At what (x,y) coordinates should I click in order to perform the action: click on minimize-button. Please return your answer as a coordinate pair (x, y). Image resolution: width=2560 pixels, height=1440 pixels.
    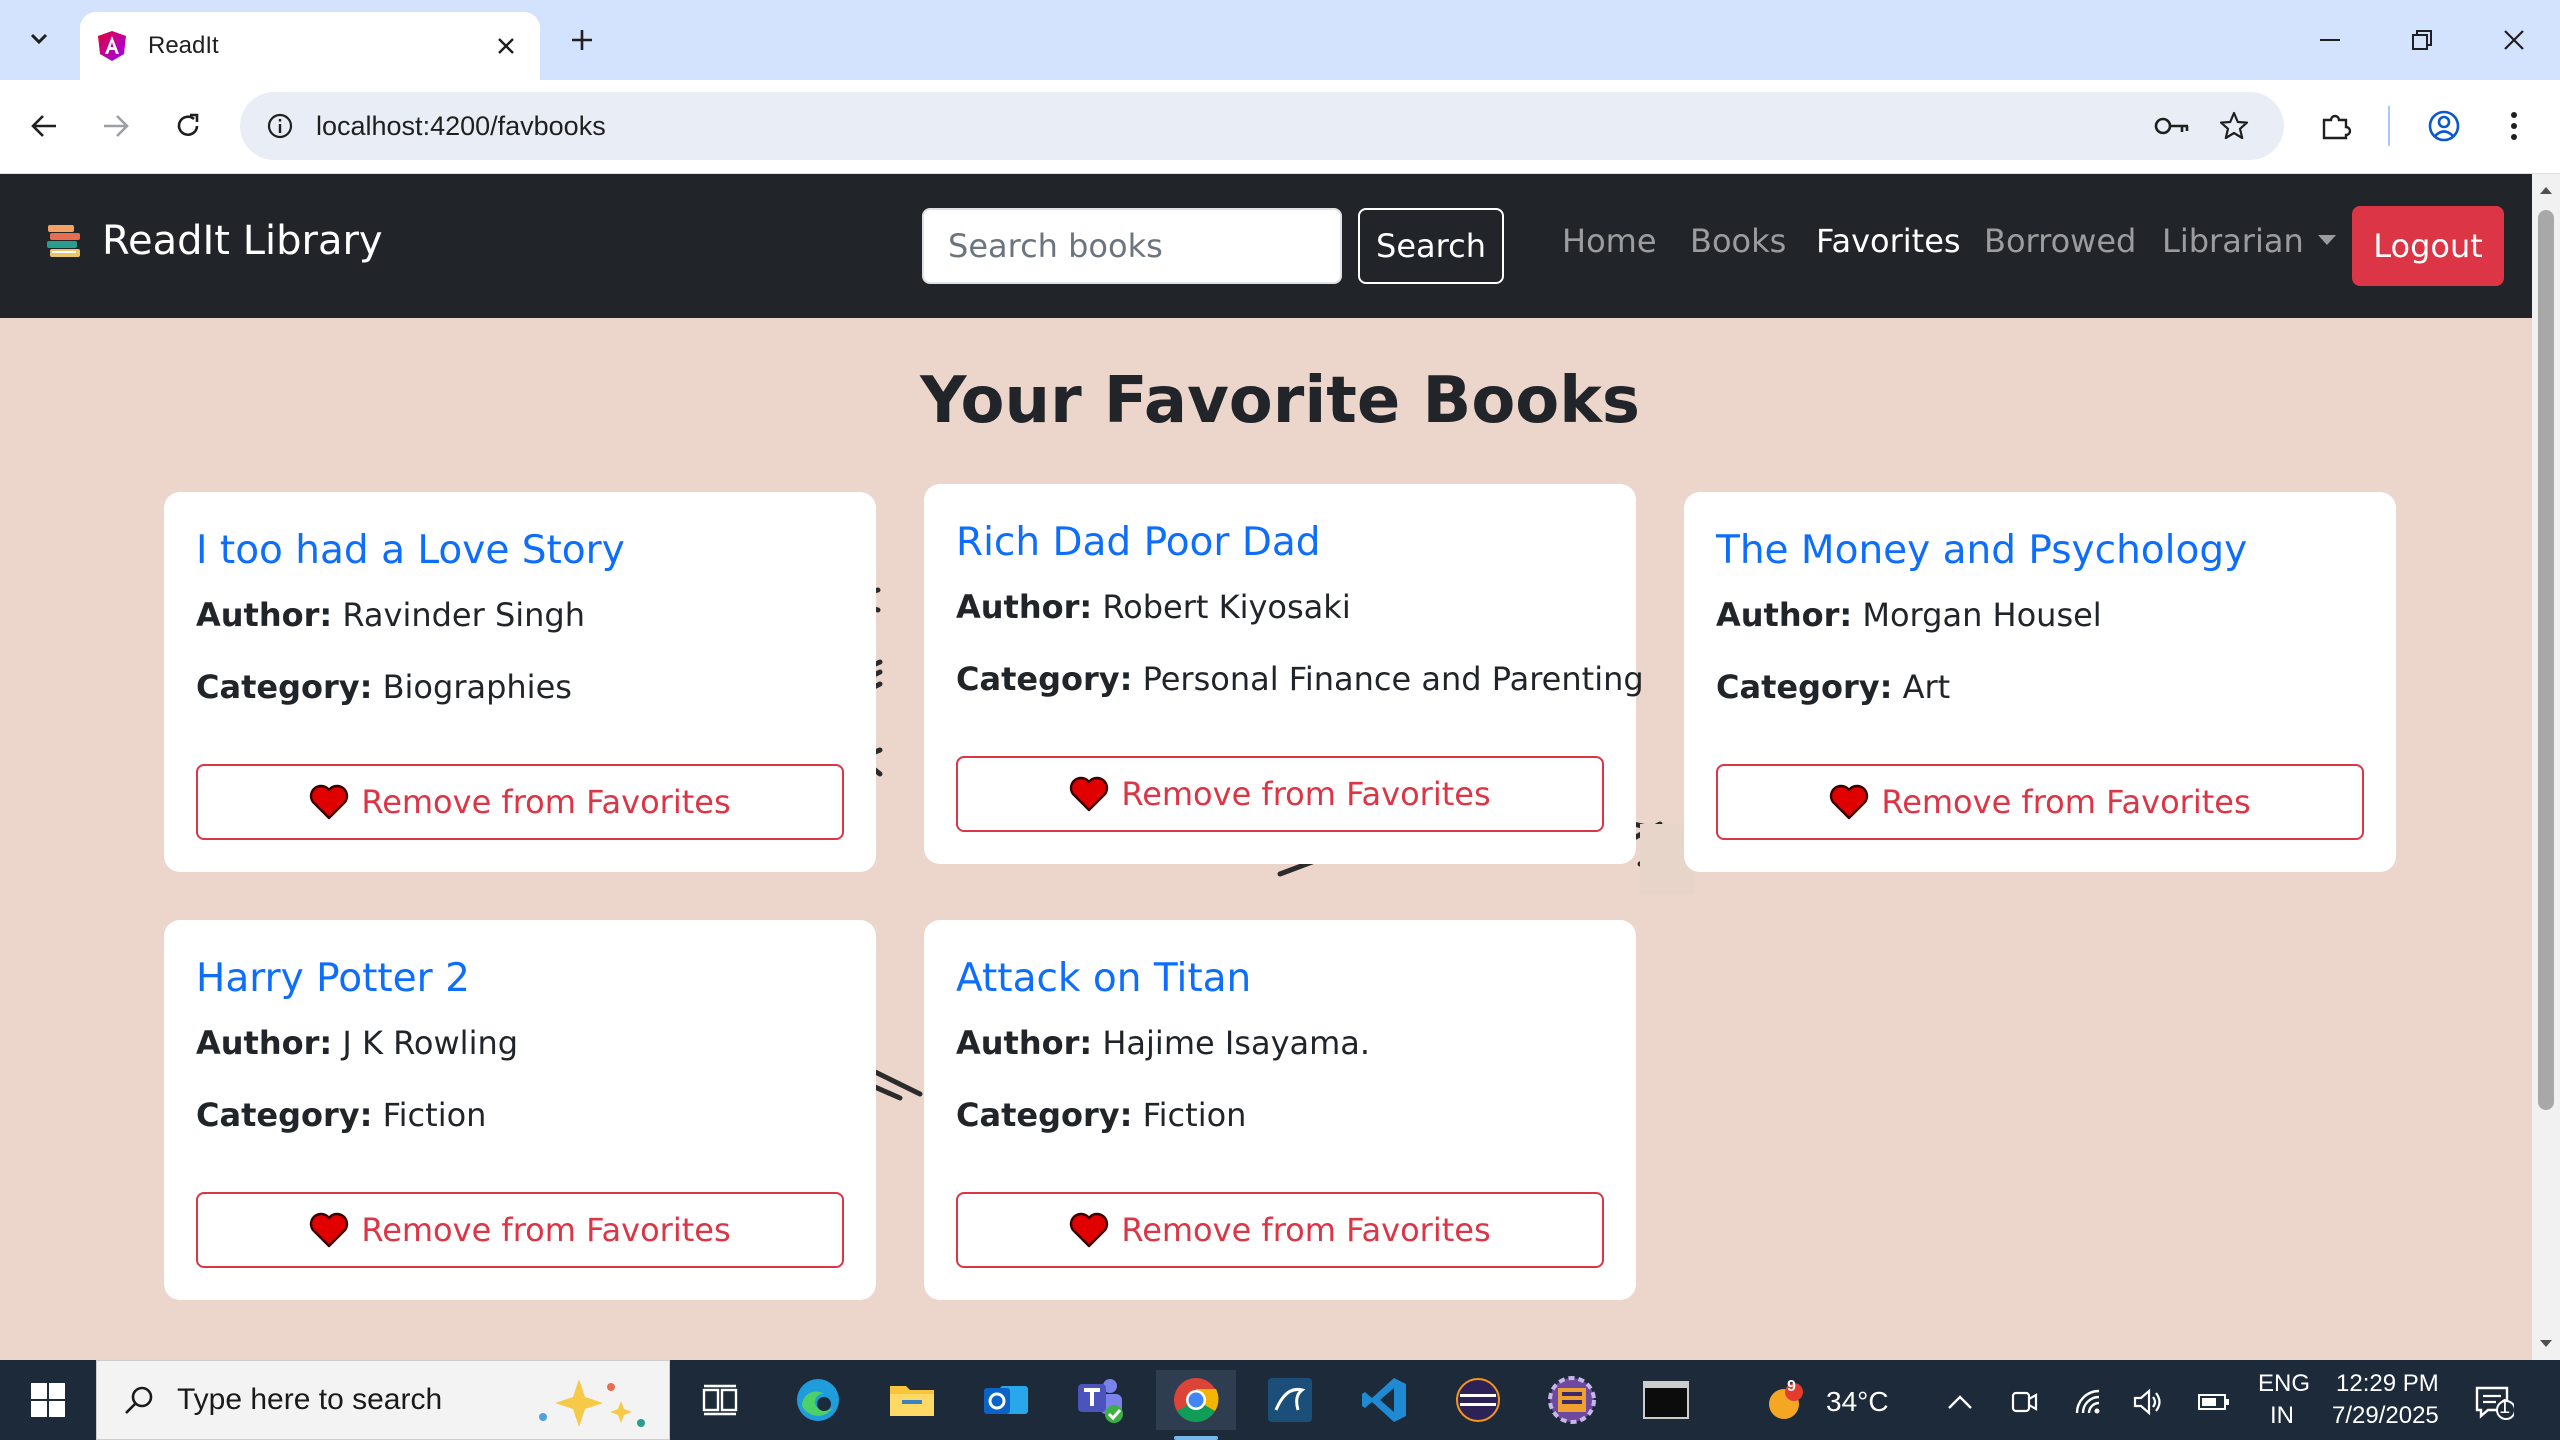
    Looking at the image, I should click on (2330, 40).